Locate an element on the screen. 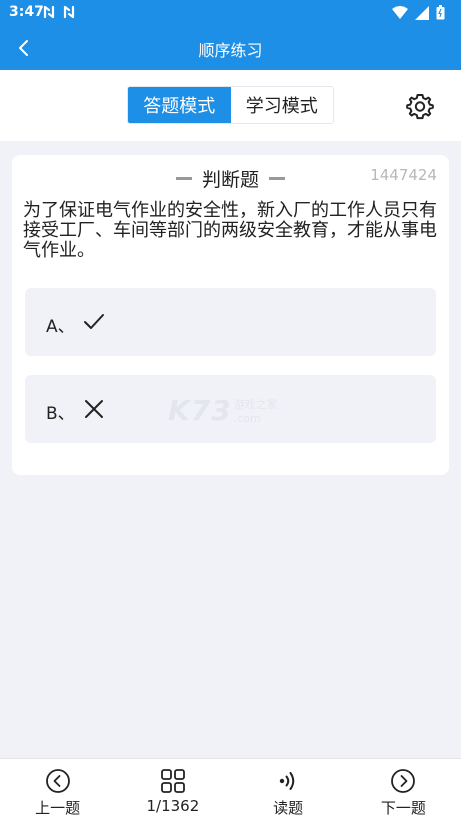 The height and width of the screenshot is (820, 461). signal-icon is located at coordinates (422, 12).